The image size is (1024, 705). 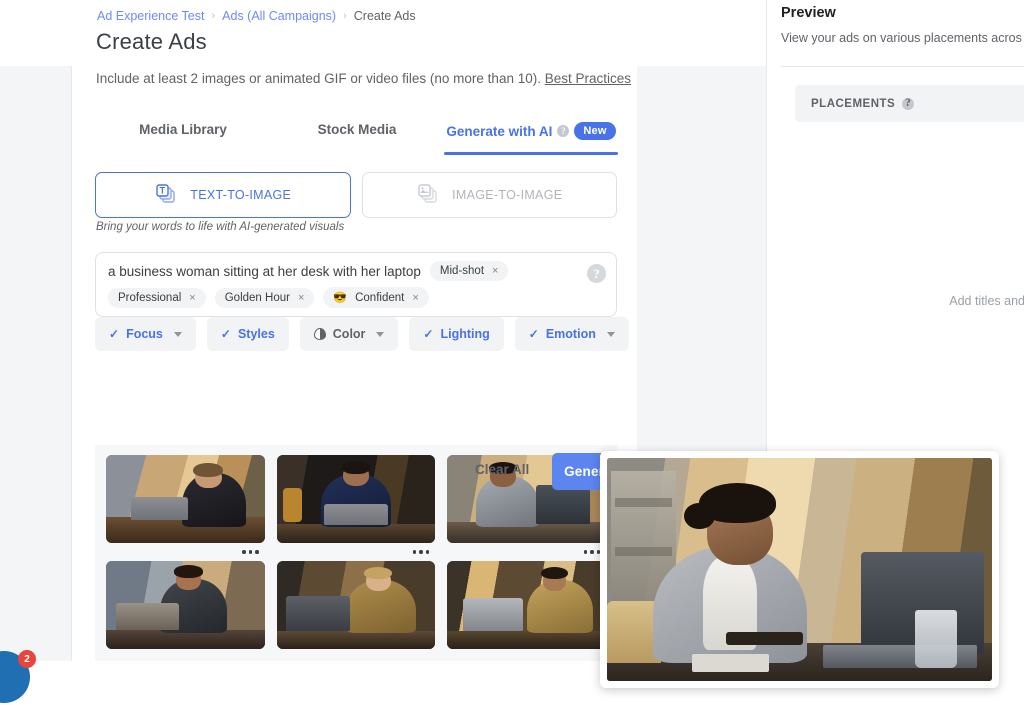 What do you see at coordinates (151, 41) in the screenshot?
I see `page-title: Create Ads` at bounding box center [151, 41].